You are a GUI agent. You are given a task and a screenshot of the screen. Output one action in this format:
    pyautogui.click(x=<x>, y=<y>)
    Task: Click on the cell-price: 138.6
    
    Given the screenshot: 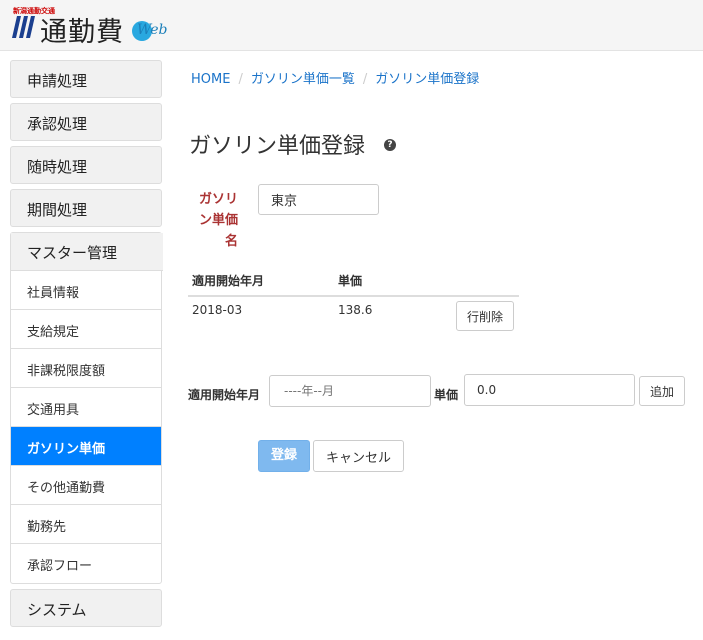 What is the action you would take?
    pyautogui.click(x=355, y=310)
    